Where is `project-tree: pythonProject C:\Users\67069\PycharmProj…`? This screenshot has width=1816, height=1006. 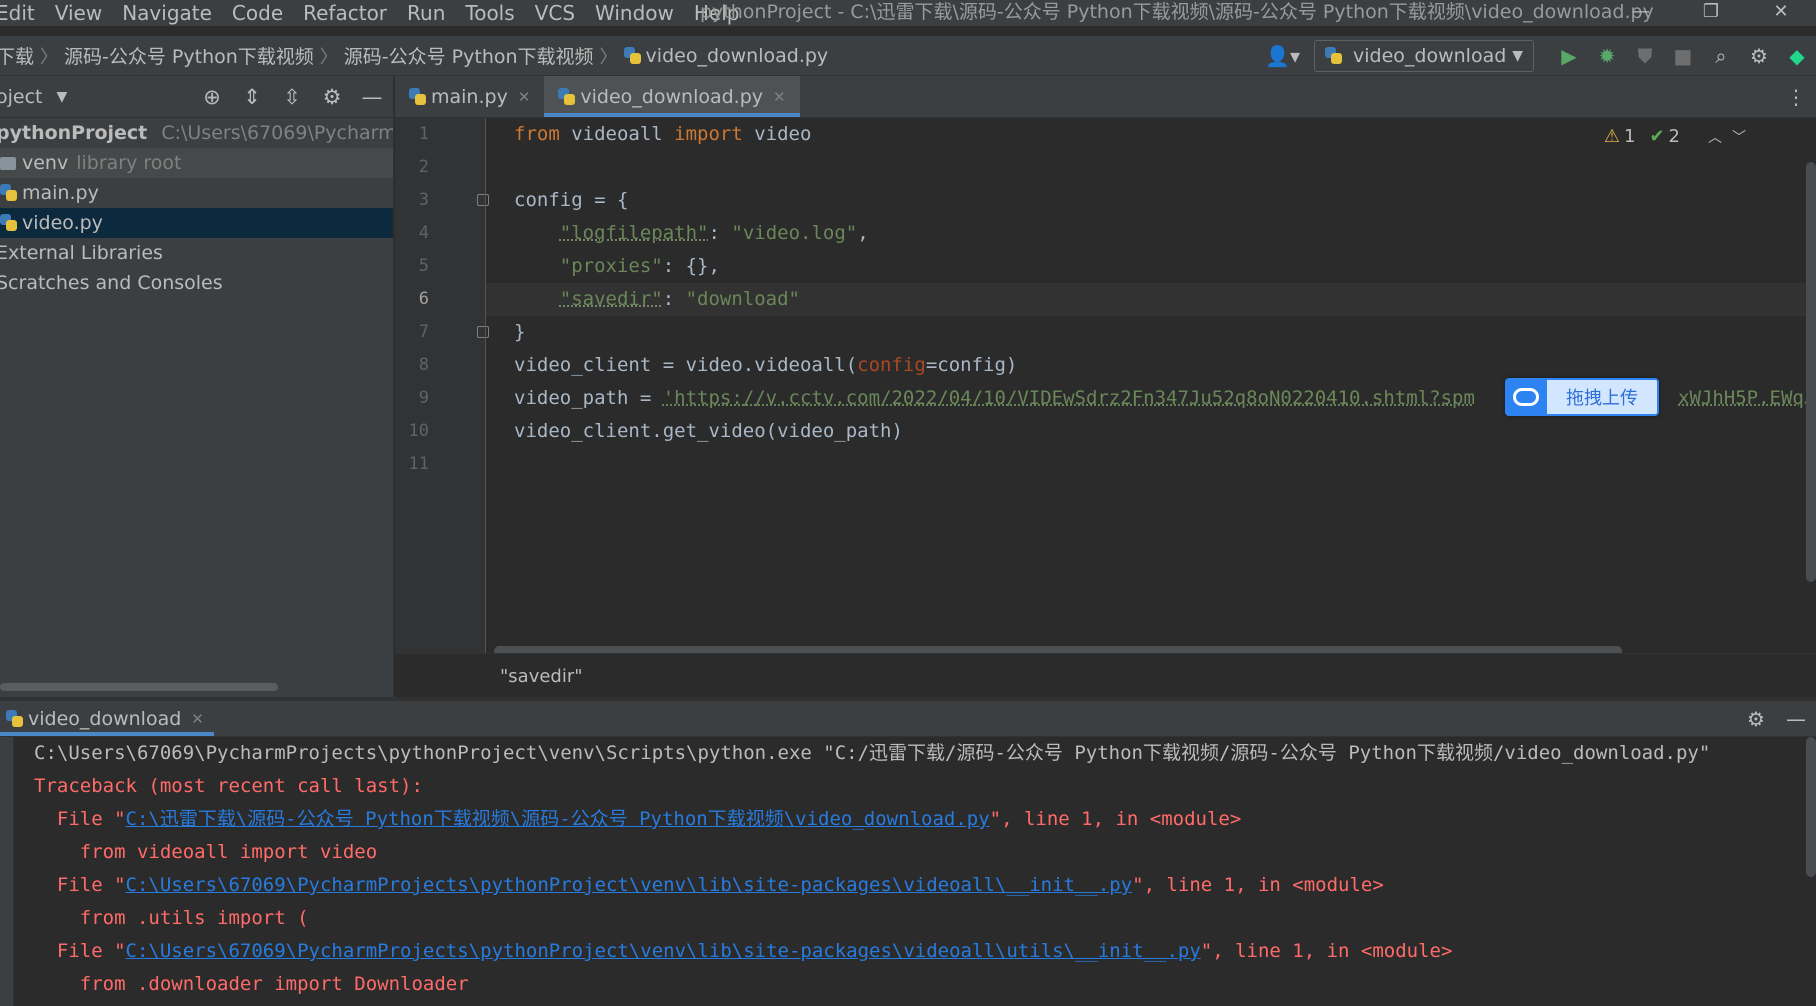
project-tree: pythonProject C:\Users\67069\PycharmProj… is located at coordinates (196, 208).